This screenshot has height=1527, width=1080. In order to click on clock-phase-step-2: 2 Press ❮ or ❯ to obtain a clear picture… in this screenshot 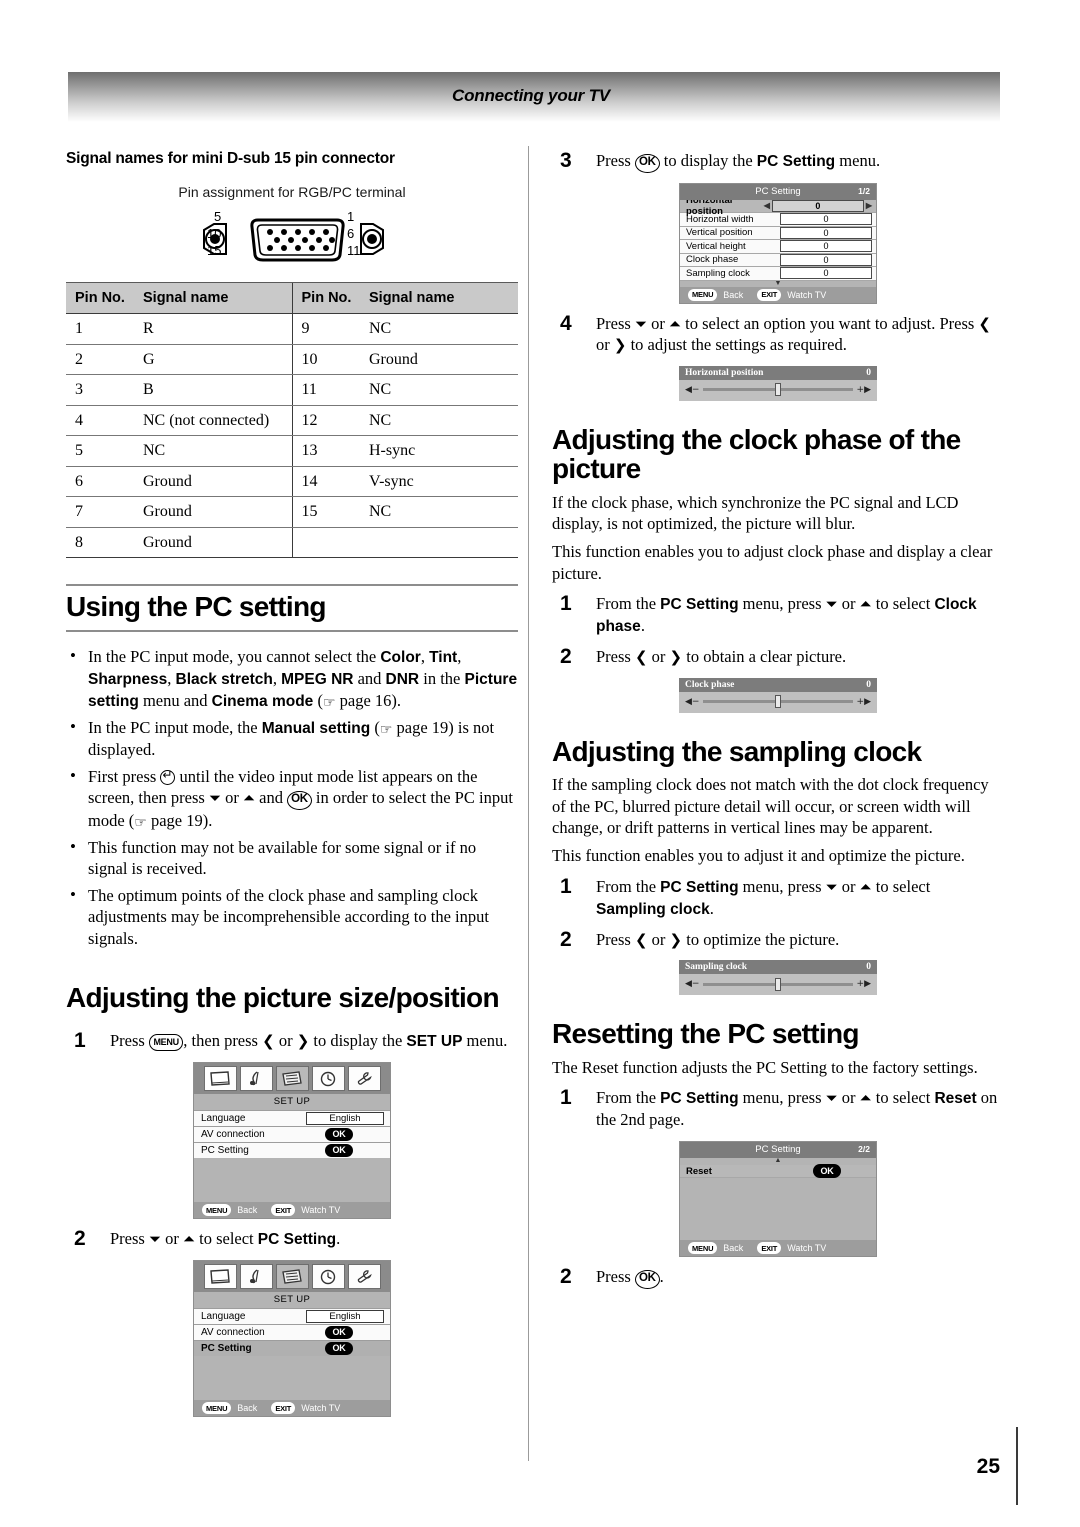, I will do `click(778, 657)`.